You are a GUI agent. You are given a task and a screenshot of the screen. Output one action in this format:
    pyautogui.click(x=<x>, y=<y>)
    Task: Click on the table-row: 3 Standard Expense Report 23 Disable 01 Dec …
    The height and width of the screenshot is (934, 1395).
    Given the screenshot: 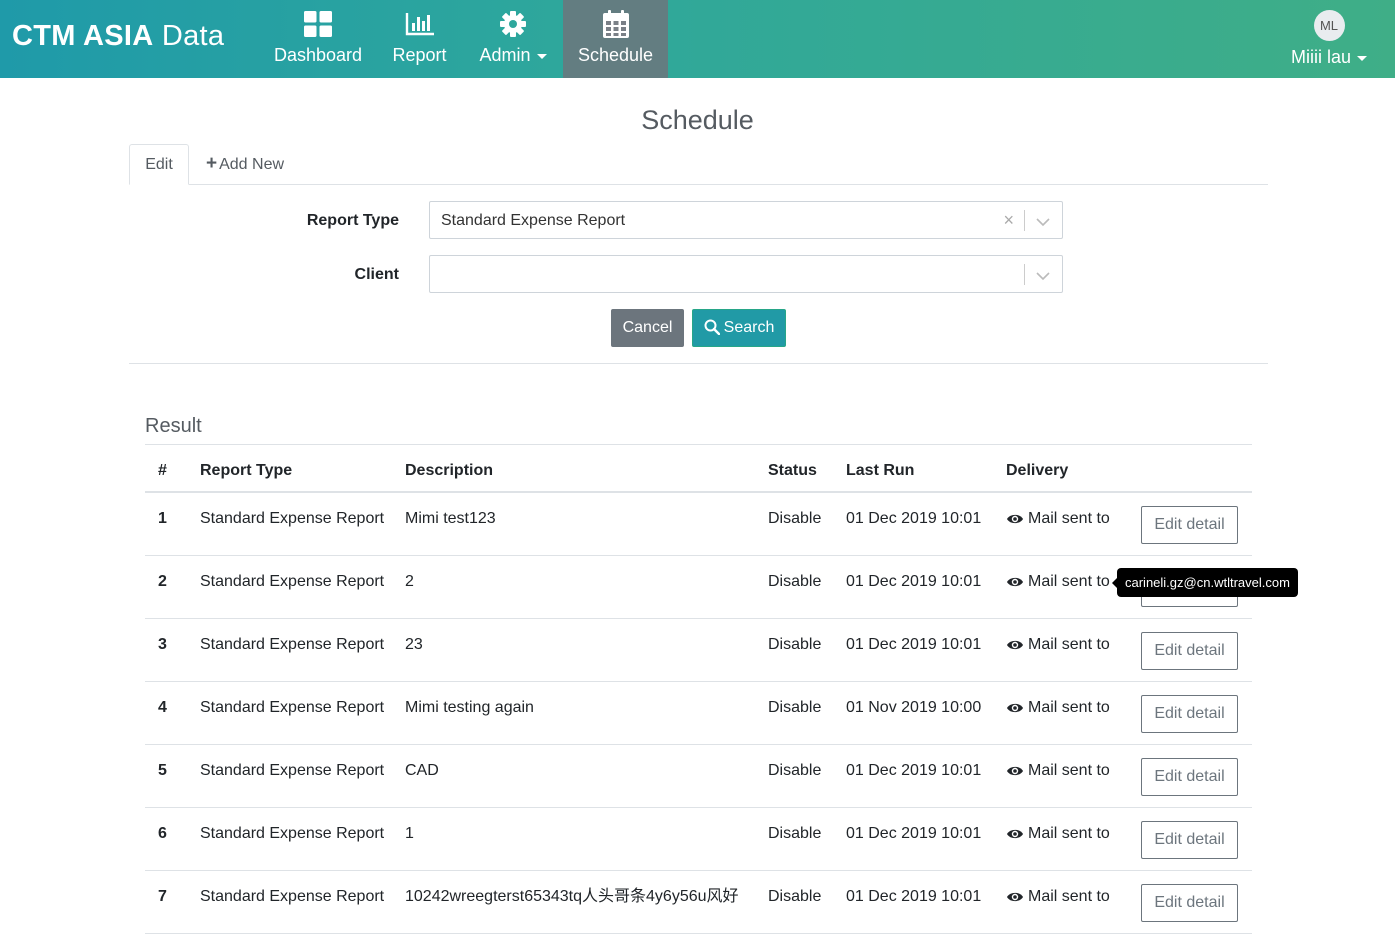 What is the action you would take?
    pyautogui.click(x=698, y=650)
    